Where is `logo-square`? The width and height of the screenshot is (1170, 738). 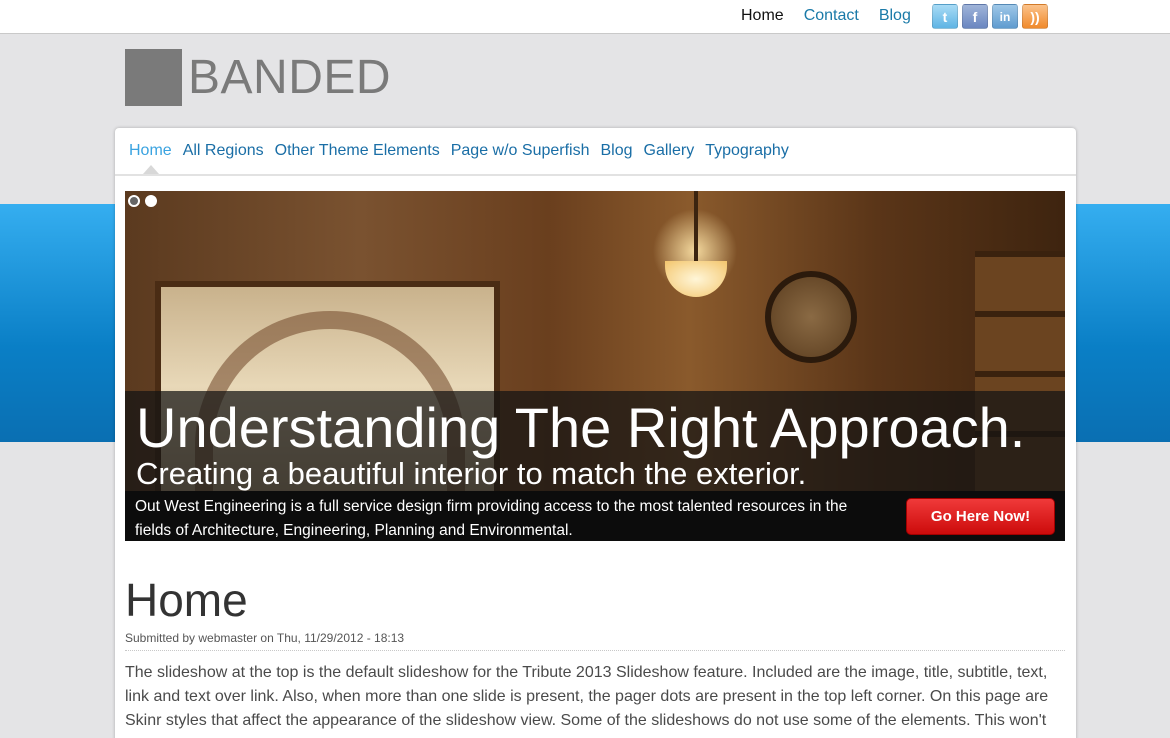 logo-square is located at coordinates (153, 77).